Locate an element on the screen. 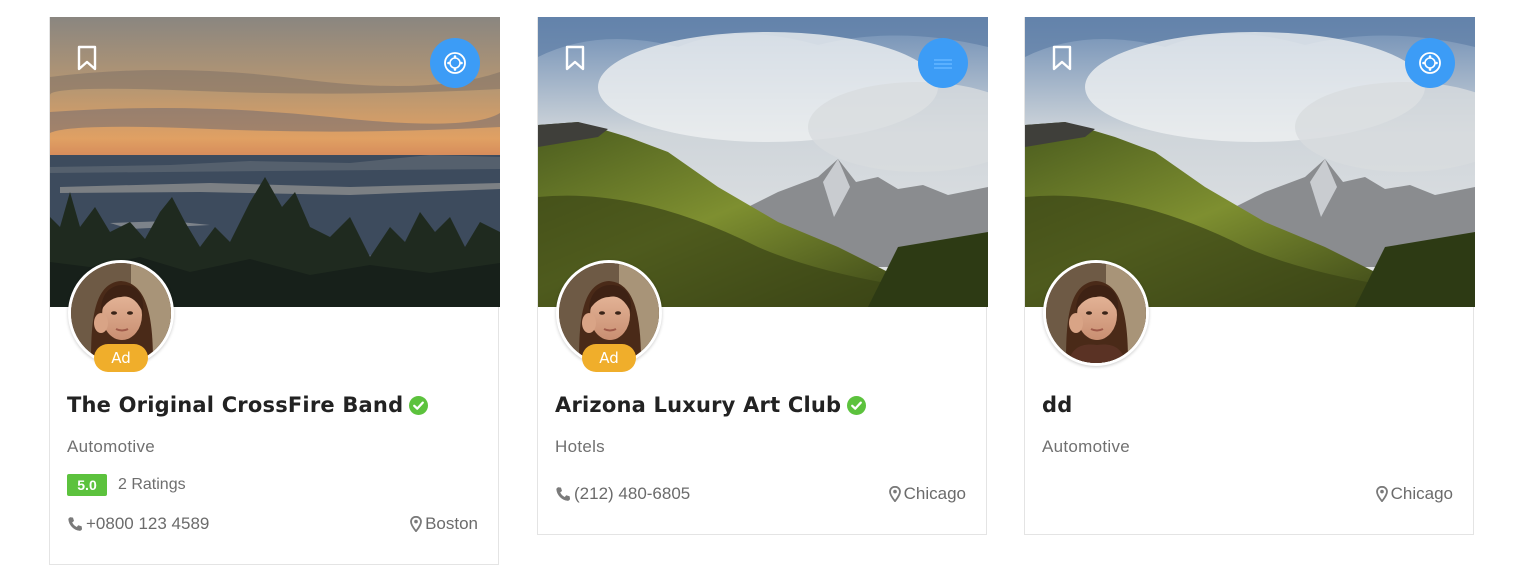 This screenshot has width=1520, height=581. rating-row: 5.0 2 Ratings is located at coordinates (126, 485).